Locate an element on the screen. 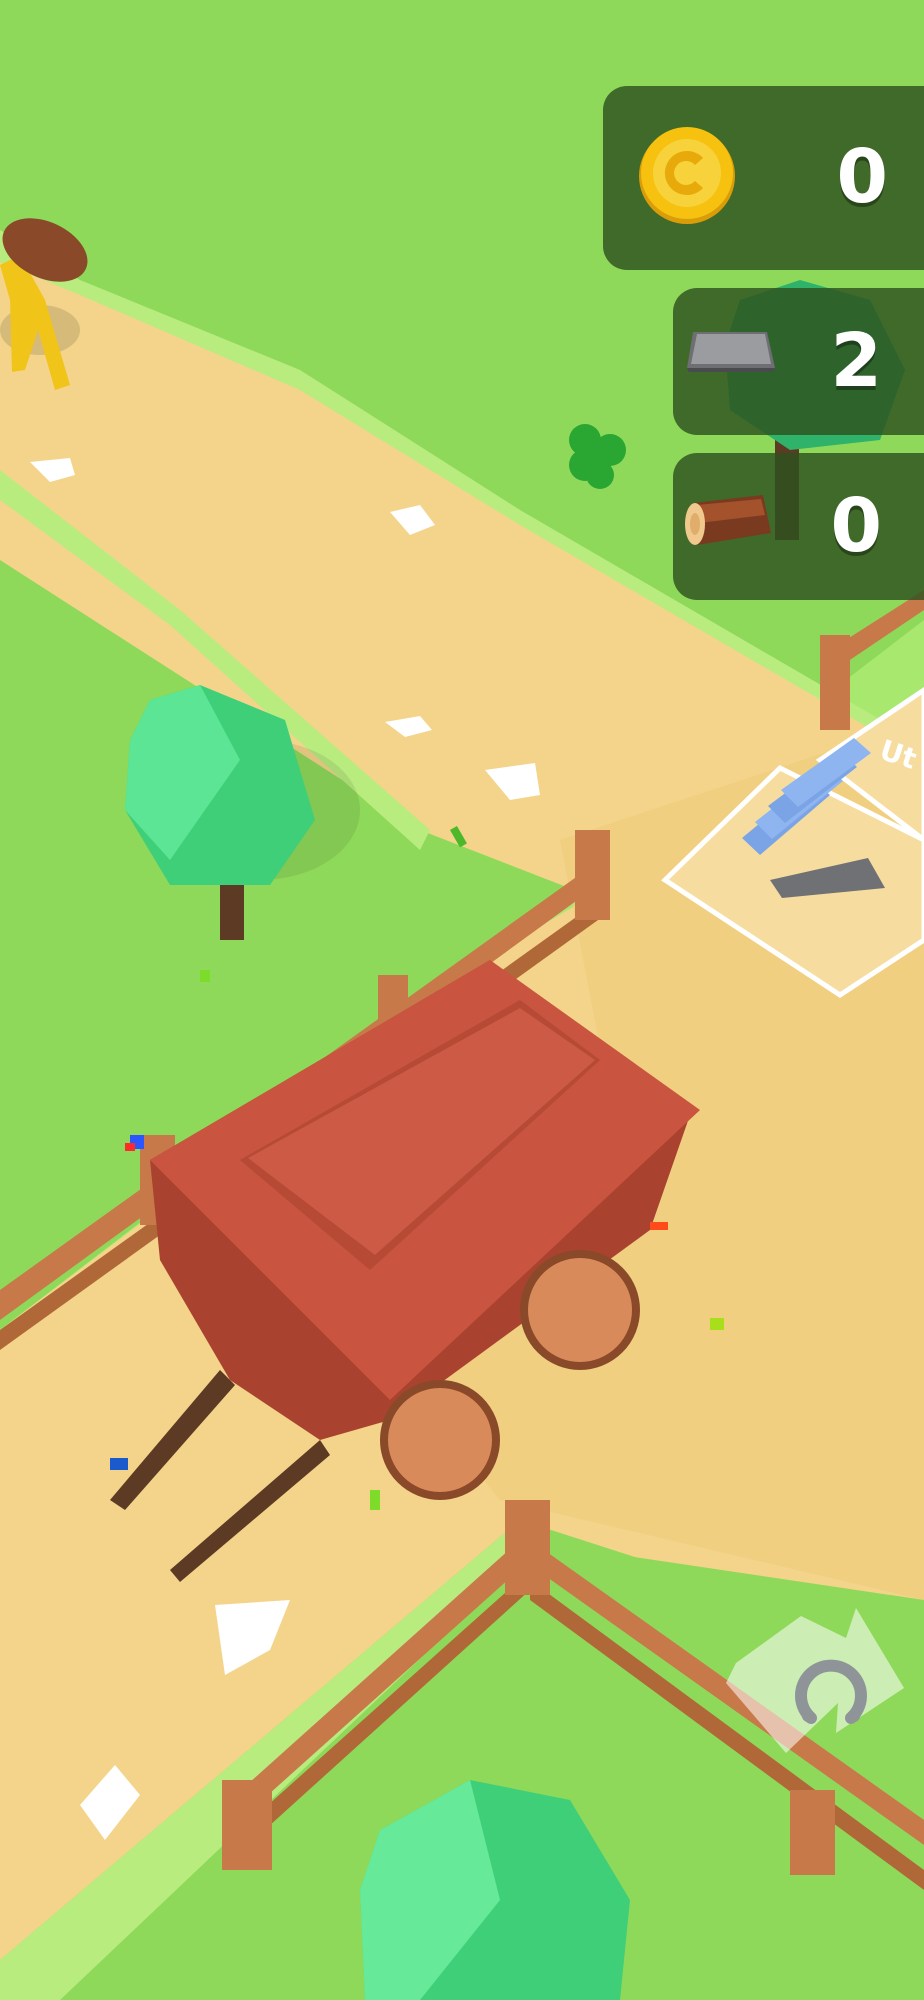  iron-bar-icon is located at coordinates (731, 353).